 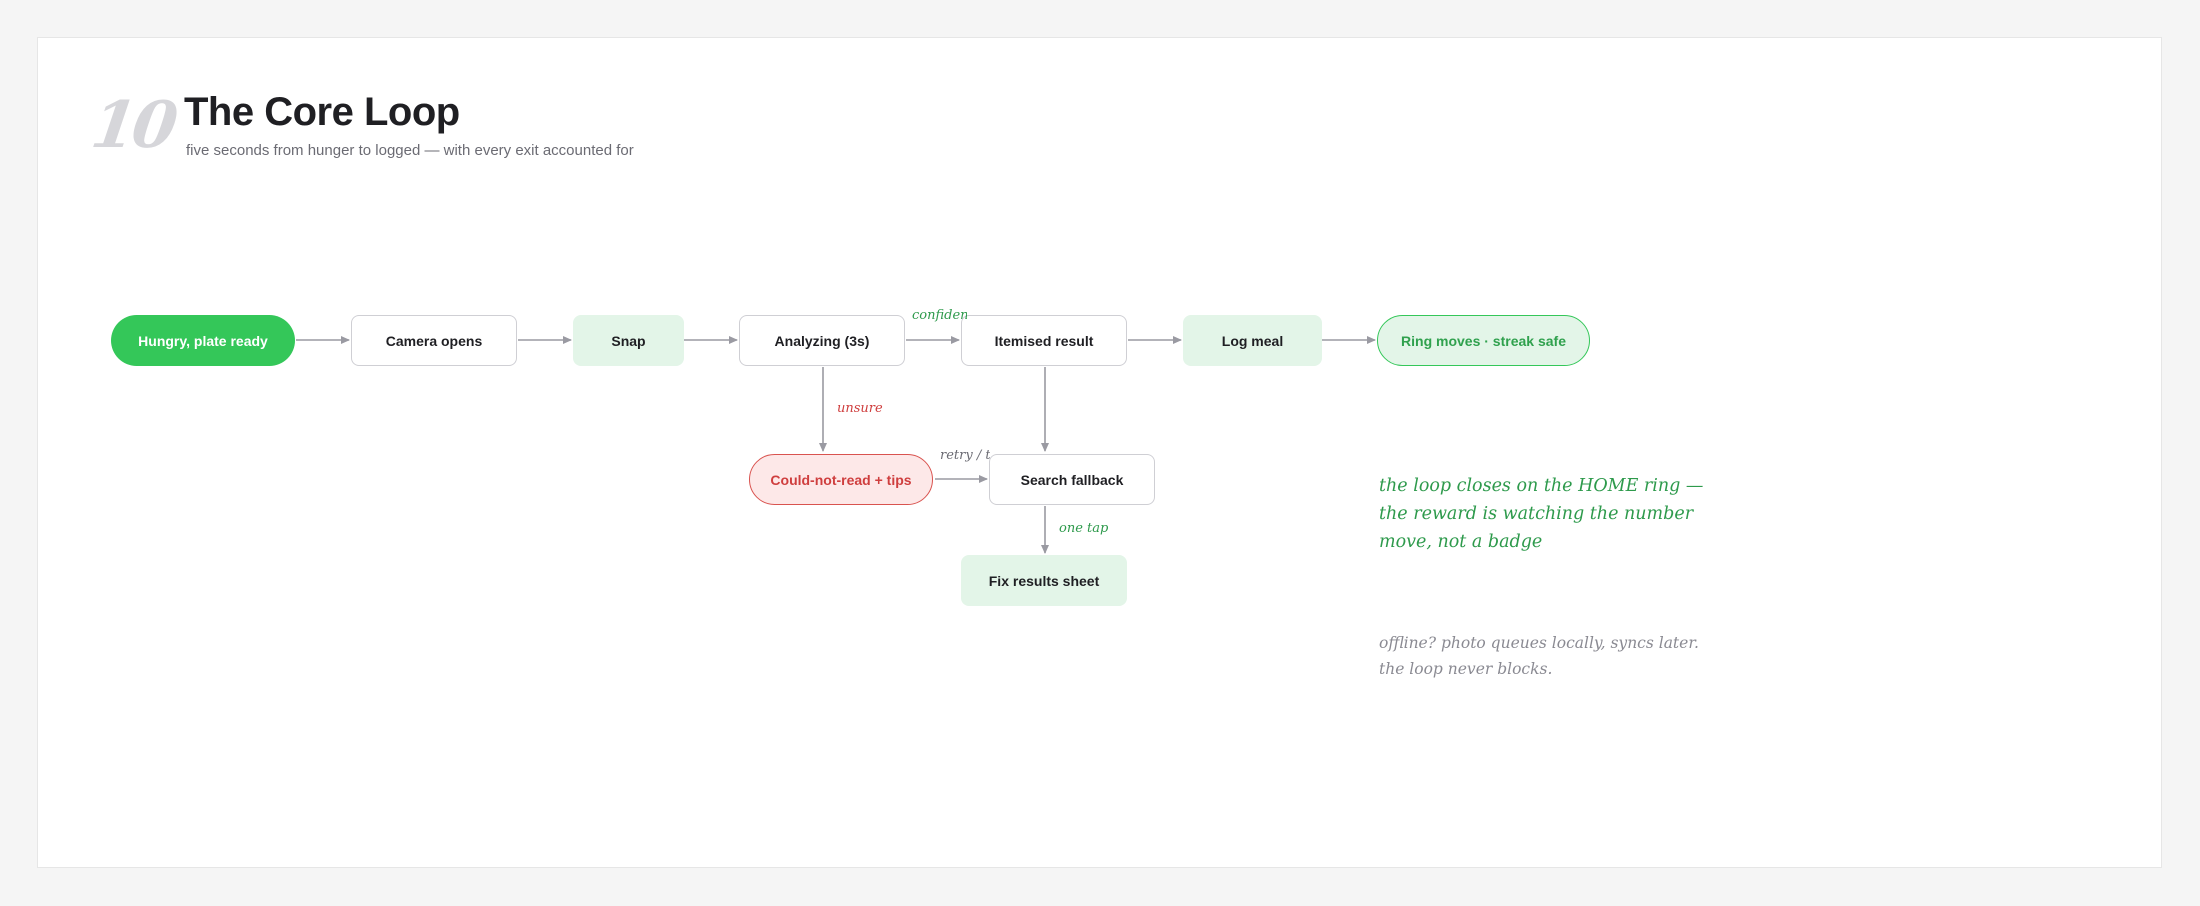 I want to click on node-hungry: Hungry, plate ready, so click(x=203, y=340).